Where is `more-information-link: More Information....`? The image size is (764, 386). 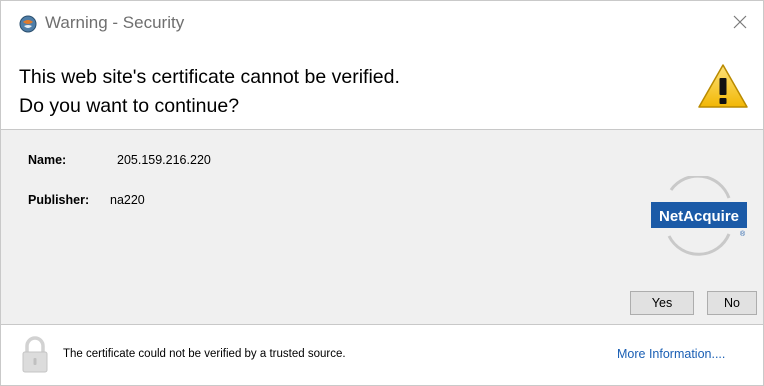
more-information-link: More Information.... is located at coordinates (671, 354).